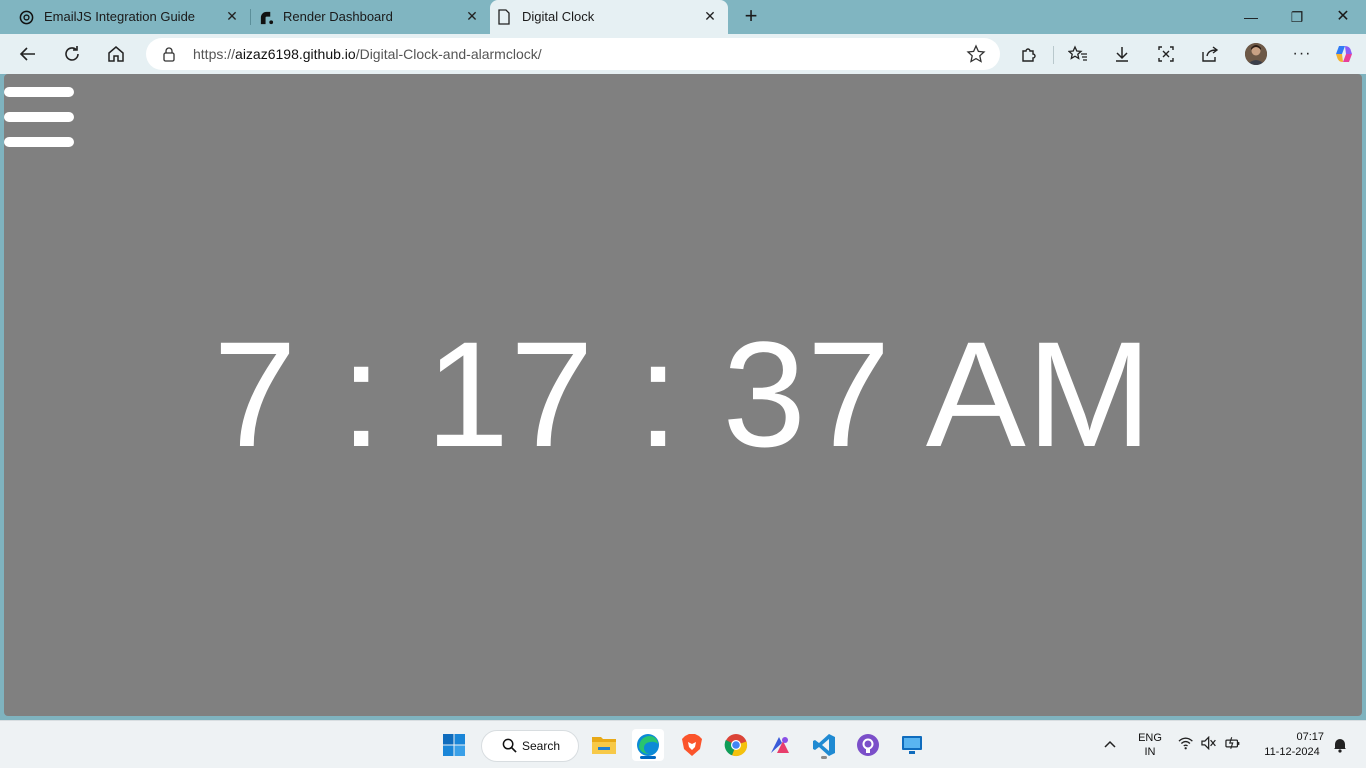  I want to click on downloads-button, so click(1122, 54).